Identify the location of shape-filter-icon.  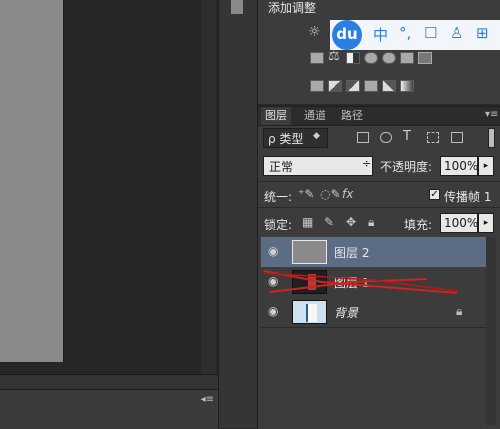
(433, 137).